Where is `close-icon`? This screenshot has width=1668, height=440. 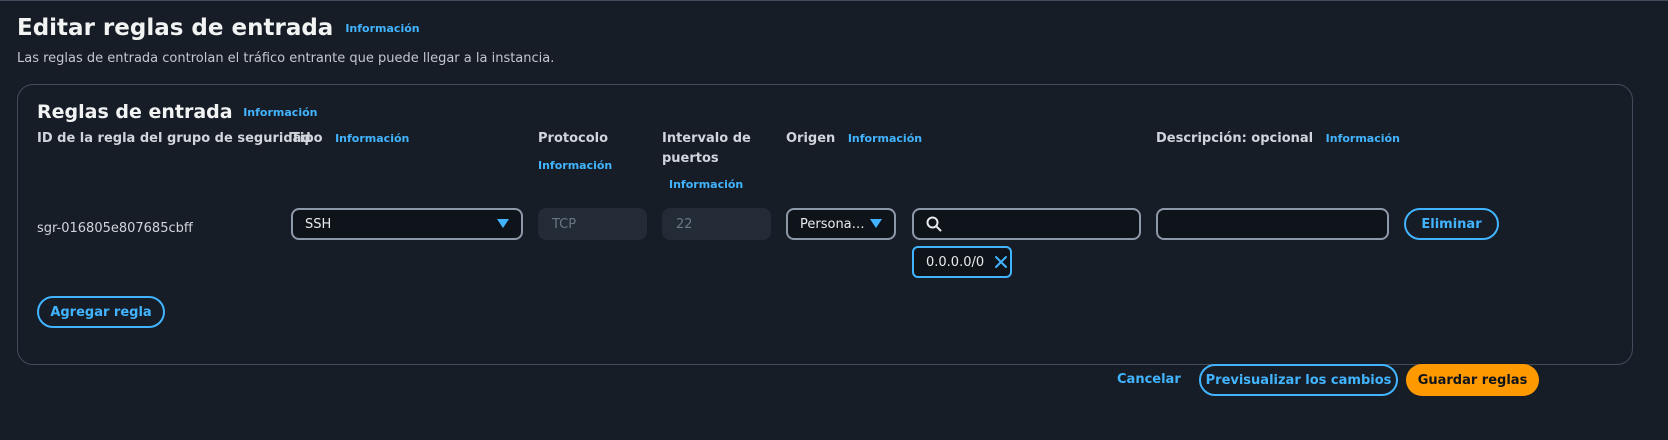
close-icon is located at coordinates (1001, 262).